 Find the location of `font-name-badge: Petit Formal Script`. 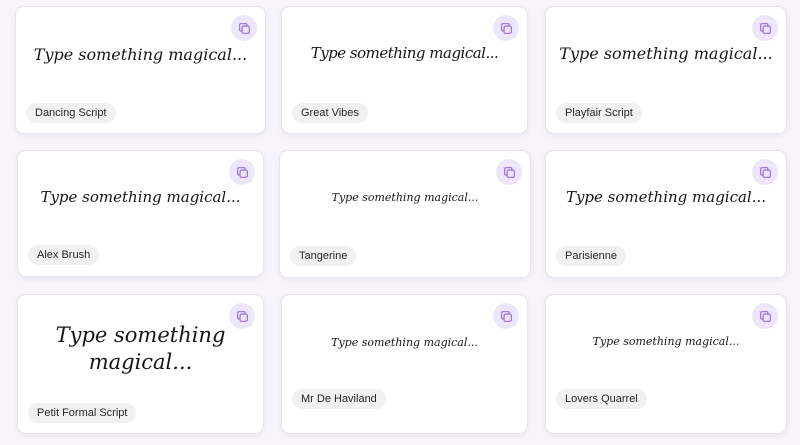

font-name-badge: Petit Formal Script is located at coordinates (82, 413).